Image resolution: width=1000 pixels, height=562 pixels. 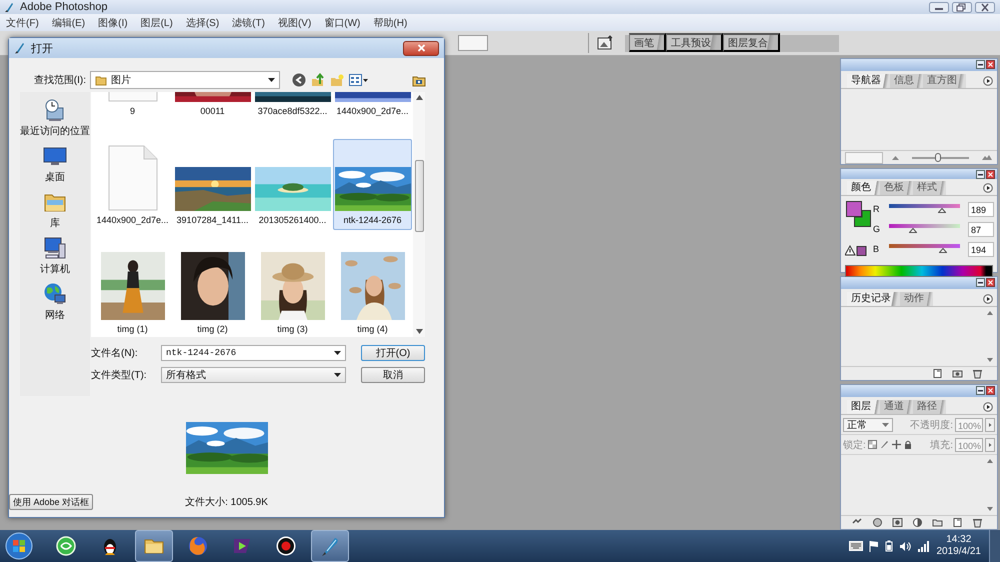 I want to click on restore-button, so click(x=962, y=7).